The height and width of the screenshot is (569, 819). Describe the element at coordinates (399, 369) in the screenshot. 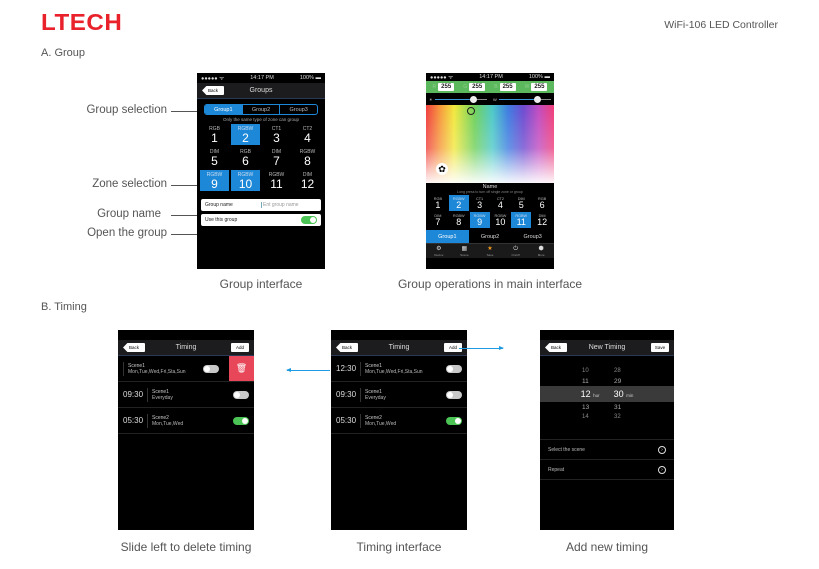

I see `timing-row: 12:30 Scene1 Mon,Tue,Wed,Fri,Sta,Sun` at that location.